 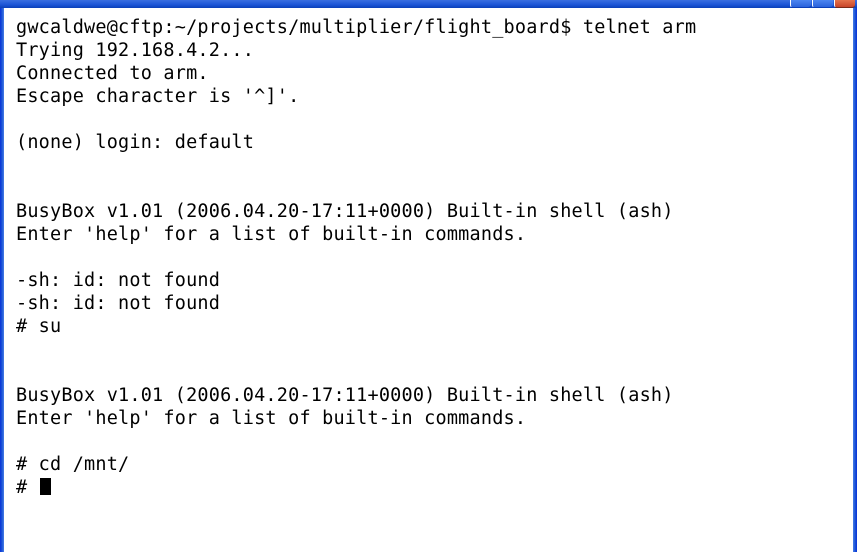 I want to click on terminal-line: (none) login: default, so click(x=135, y=142).